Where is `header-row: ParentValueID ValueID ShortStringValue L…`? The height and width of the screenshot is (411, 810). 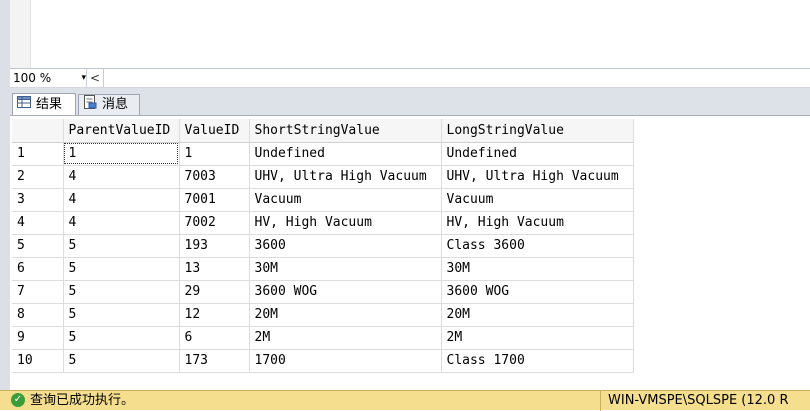
header-row: ParentValueID ValueID ShortStringValue L… is located at coordinates (323, 131).